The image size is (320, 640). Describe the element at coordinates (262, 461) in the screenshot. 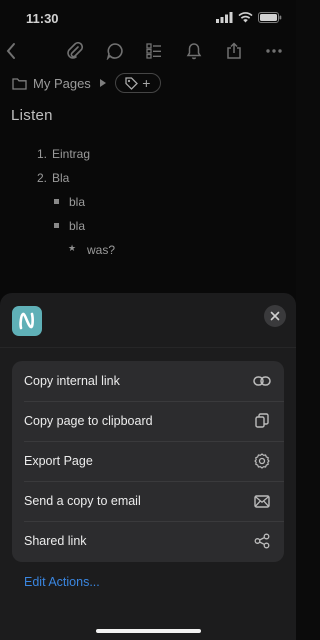

I see `gear-icon` at that location.